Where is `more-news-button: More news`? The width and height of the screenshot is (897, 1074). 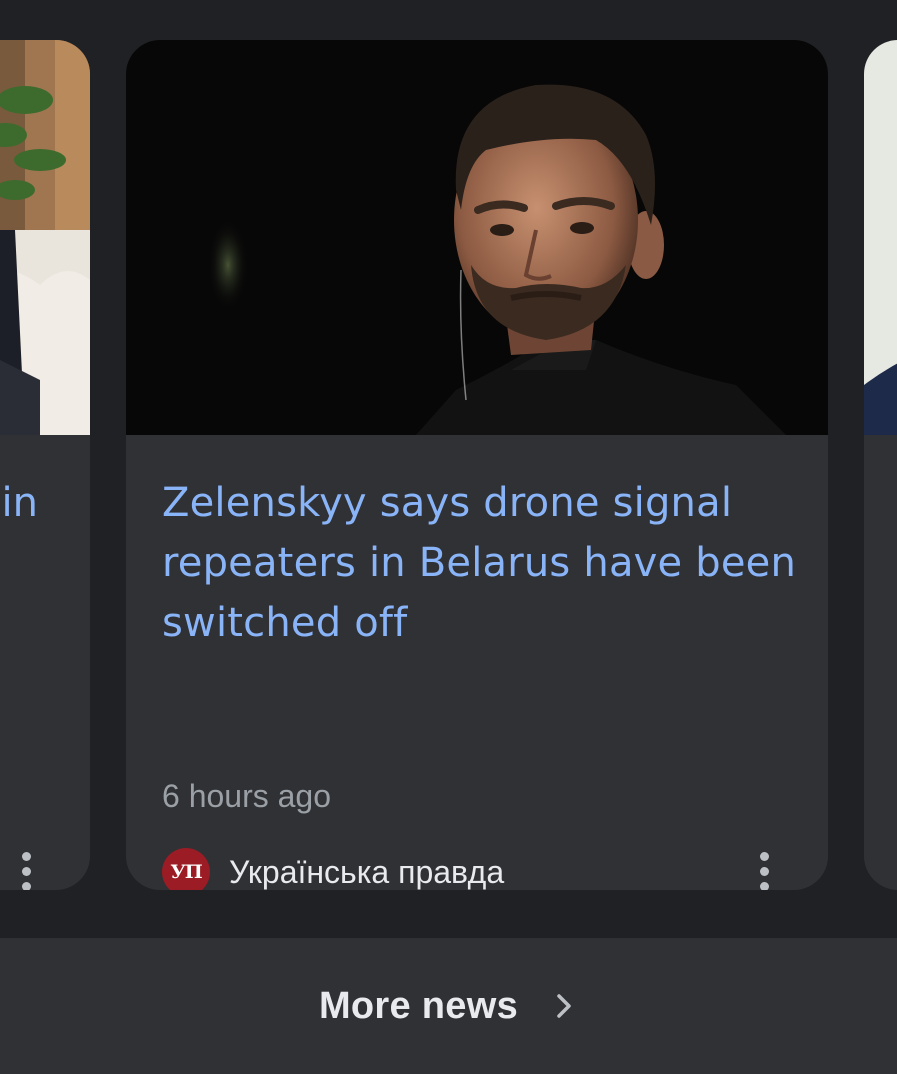 more-news-button: More news is located at coordinates (448, 1006).